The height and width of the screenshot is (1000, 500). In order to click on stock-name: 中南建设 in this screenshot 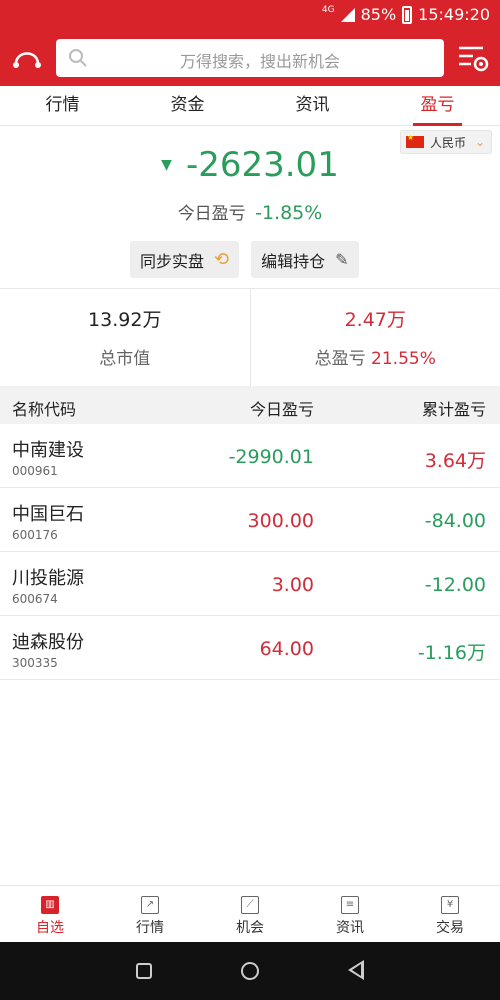, I will do `click(48, 450)`.